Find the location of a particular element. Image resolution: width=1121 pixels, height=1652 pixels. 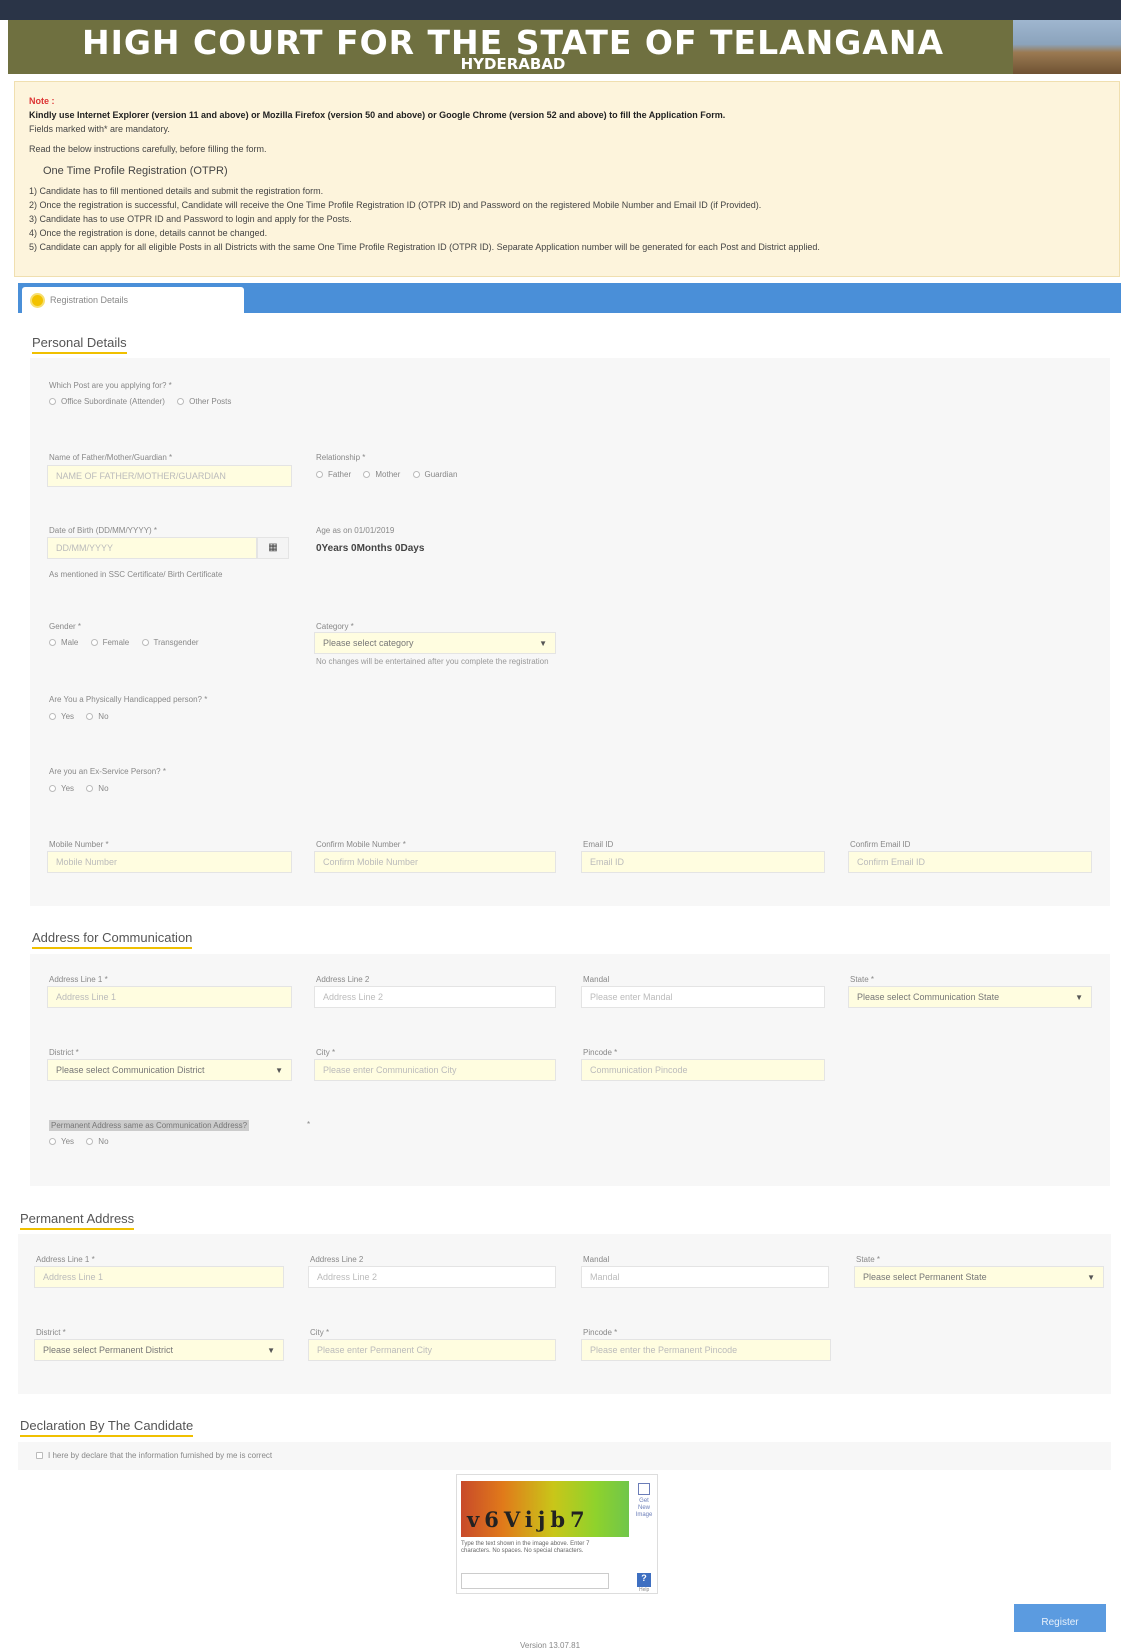

perm-line1-label: Address Line 1 * is located at coordinates (65, 1259).